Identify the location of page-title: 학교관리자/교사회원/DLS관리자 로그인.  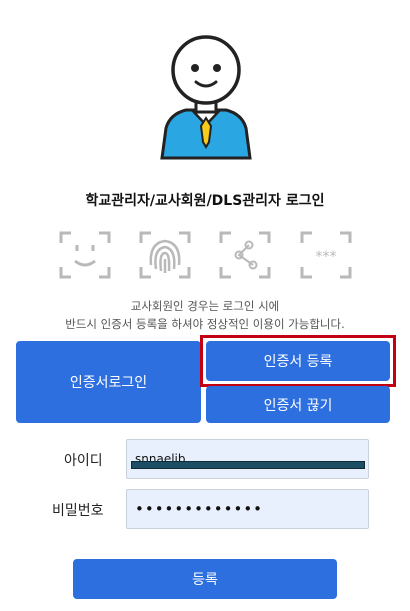
(205, 201).